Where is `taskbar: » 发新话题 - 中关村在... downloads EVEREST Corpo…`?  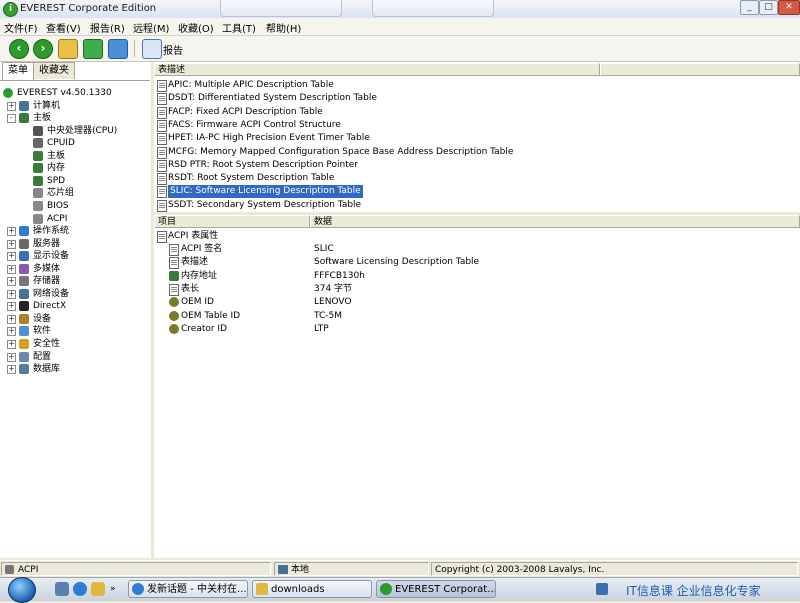
taskbar: » 发新话题 - 中关村在... downloads EVEREST Corpo… is located at coordinates (400, 590).